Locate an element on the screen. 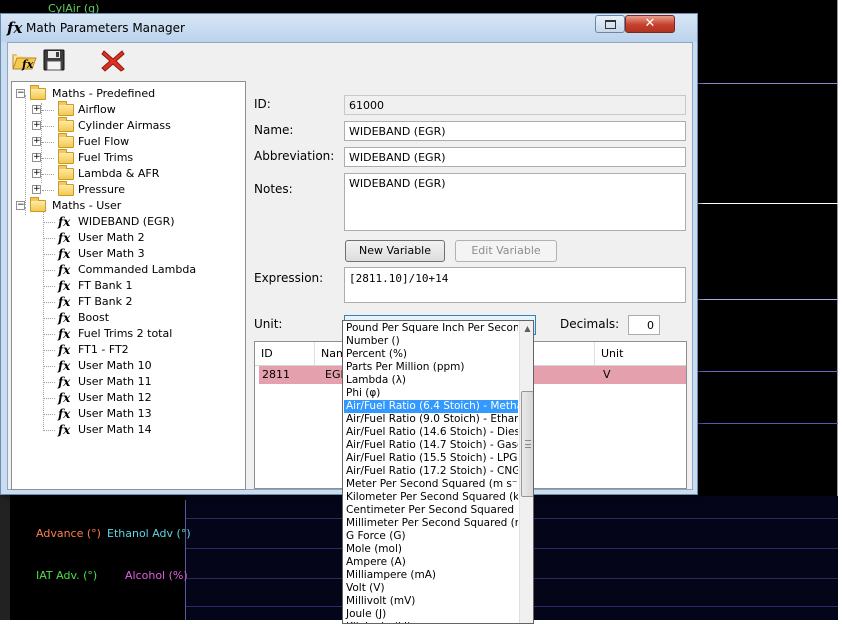  expression-label: Expression: is located at coordinates (289, 278).